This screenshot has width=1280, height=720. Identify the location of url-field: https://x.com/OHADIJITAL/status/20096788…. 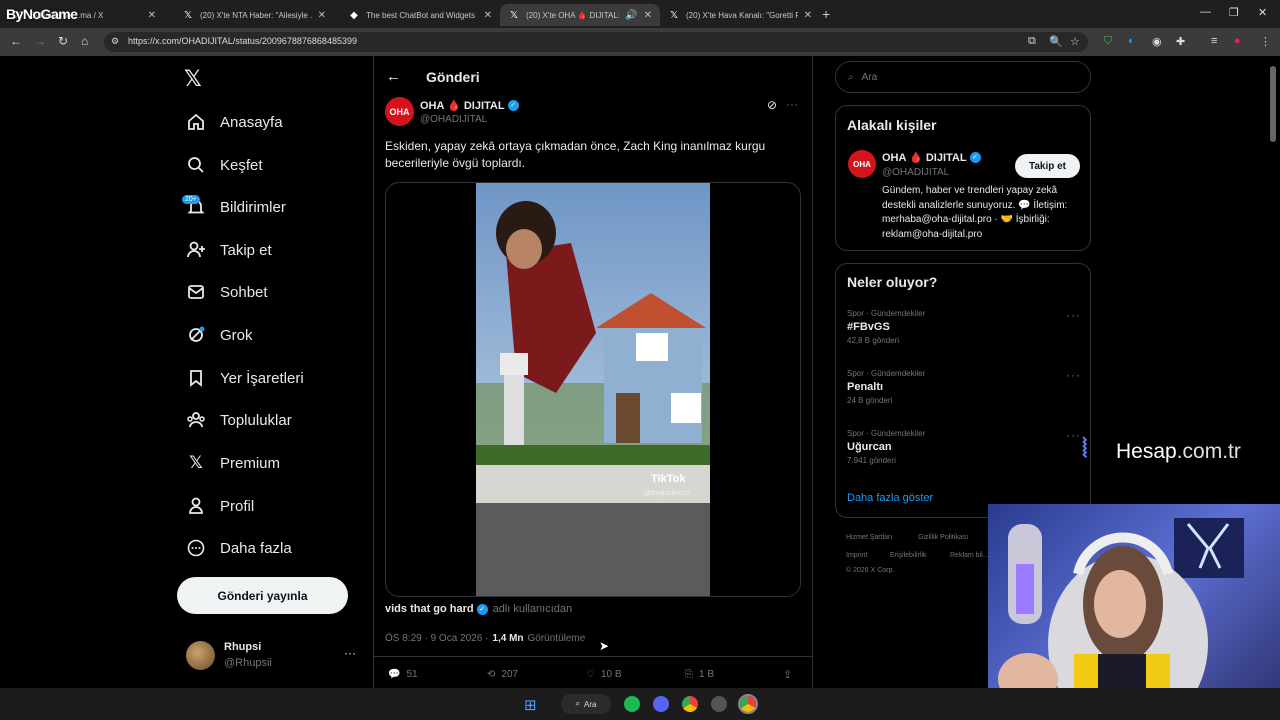
(596, 42).